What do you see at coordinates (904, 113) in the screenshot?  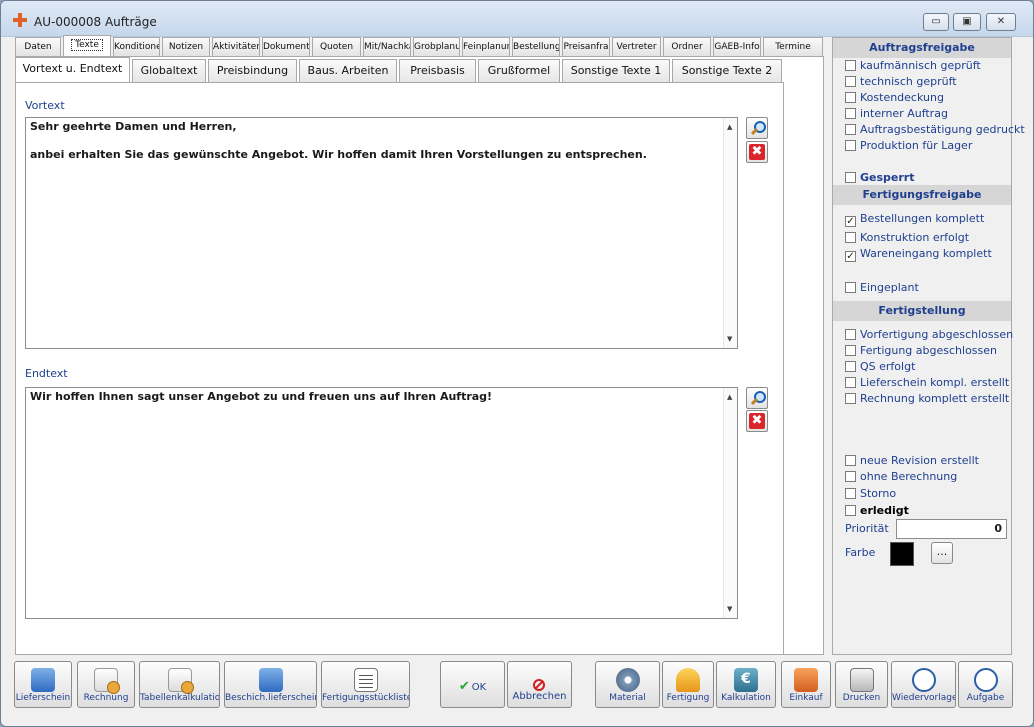 I see `checkbox-label: interner Auftrag` at bounding box center [904, 113].